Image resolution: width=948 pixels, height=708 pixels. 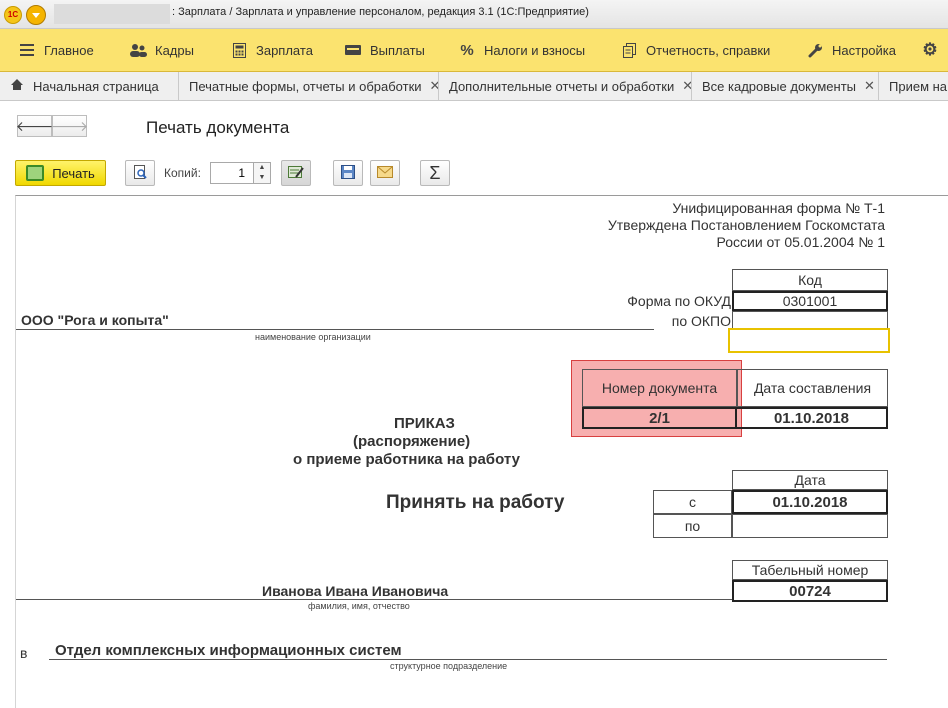 I want to click on period-from-value: 01.10.2018, so click(x=810, y=502).